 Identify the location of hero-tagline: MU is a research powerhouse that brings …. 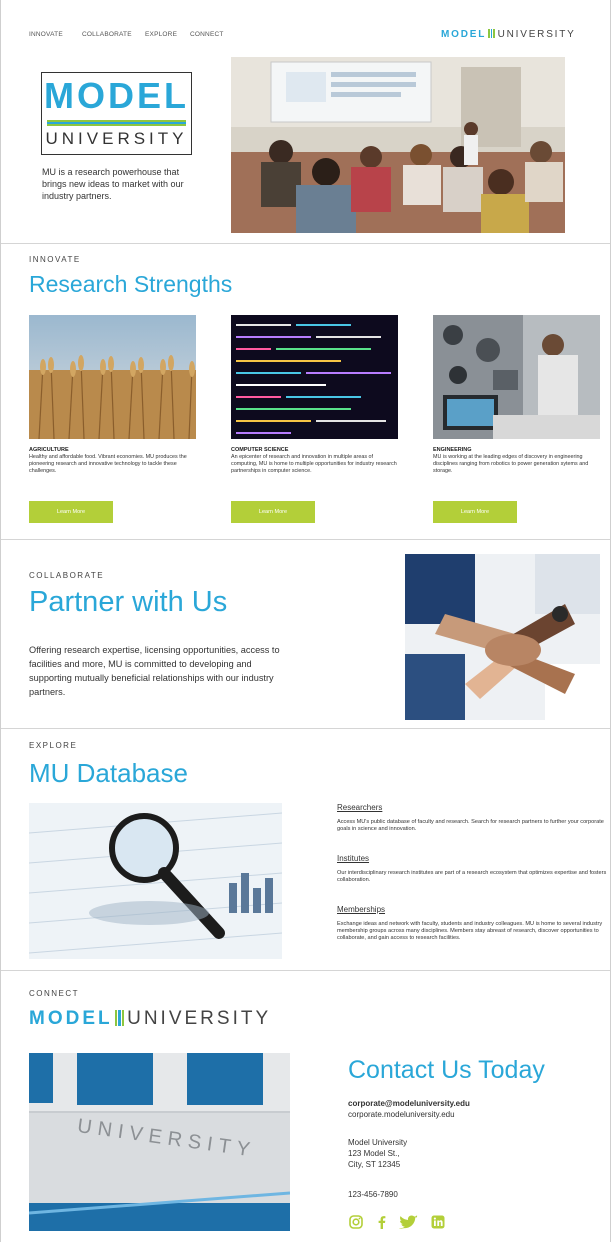
(113, 184).